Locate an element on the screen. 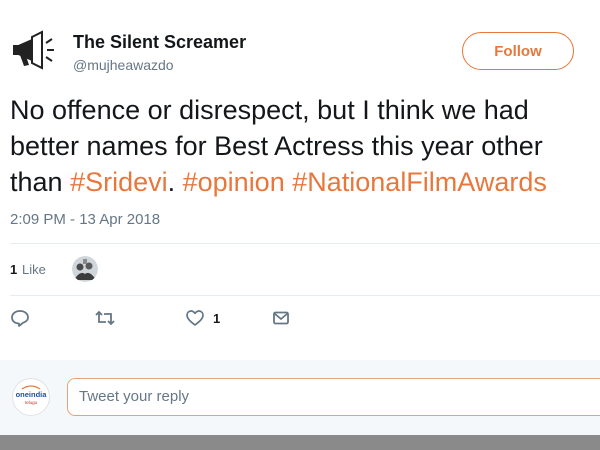  hashtag-link: #NationalFilmAwards is located at coordinates (419, 182).